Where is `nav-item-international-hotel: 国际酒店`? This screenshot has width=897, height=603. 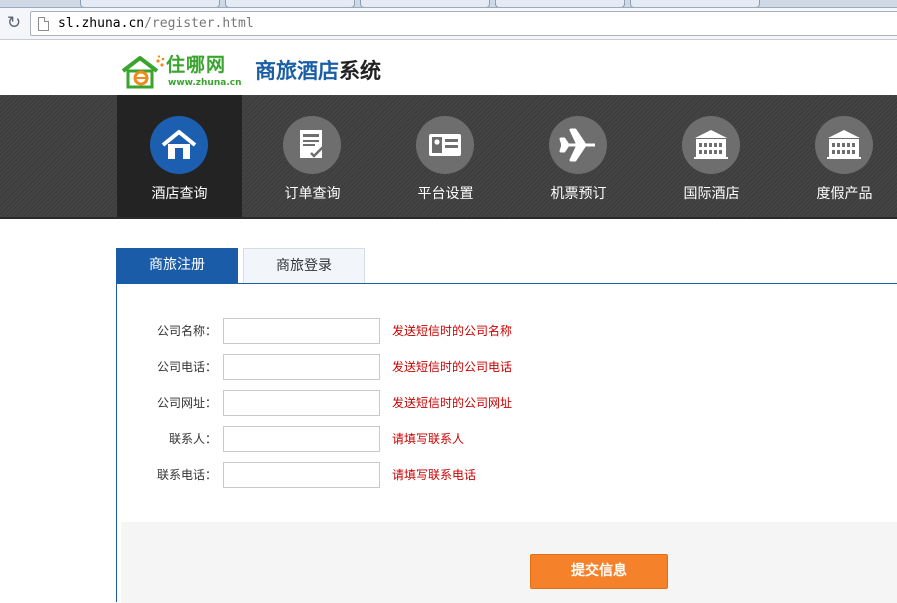
nav-item-international-hotel: 国际酒店 is located at coordinates (711, 156).